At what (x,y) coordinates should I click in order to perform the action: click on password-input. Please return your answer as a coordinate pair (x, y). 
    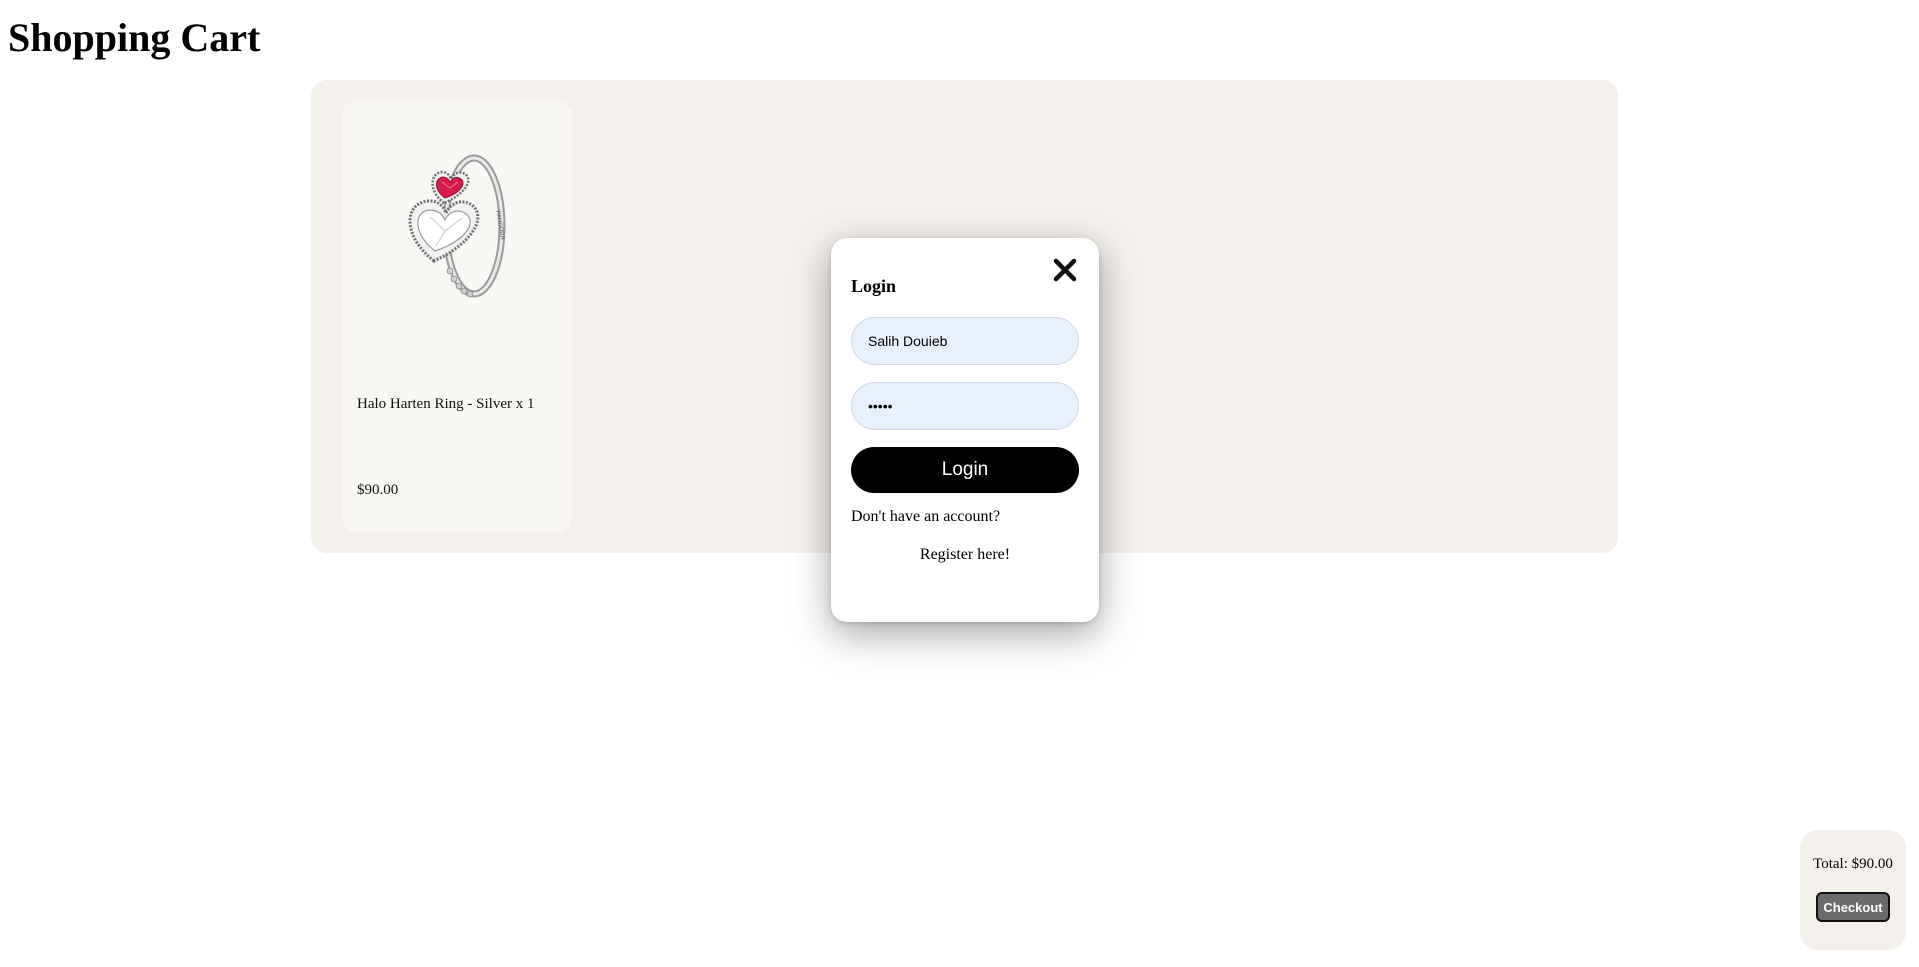
    Looking at the image, I should click on (965, 406).